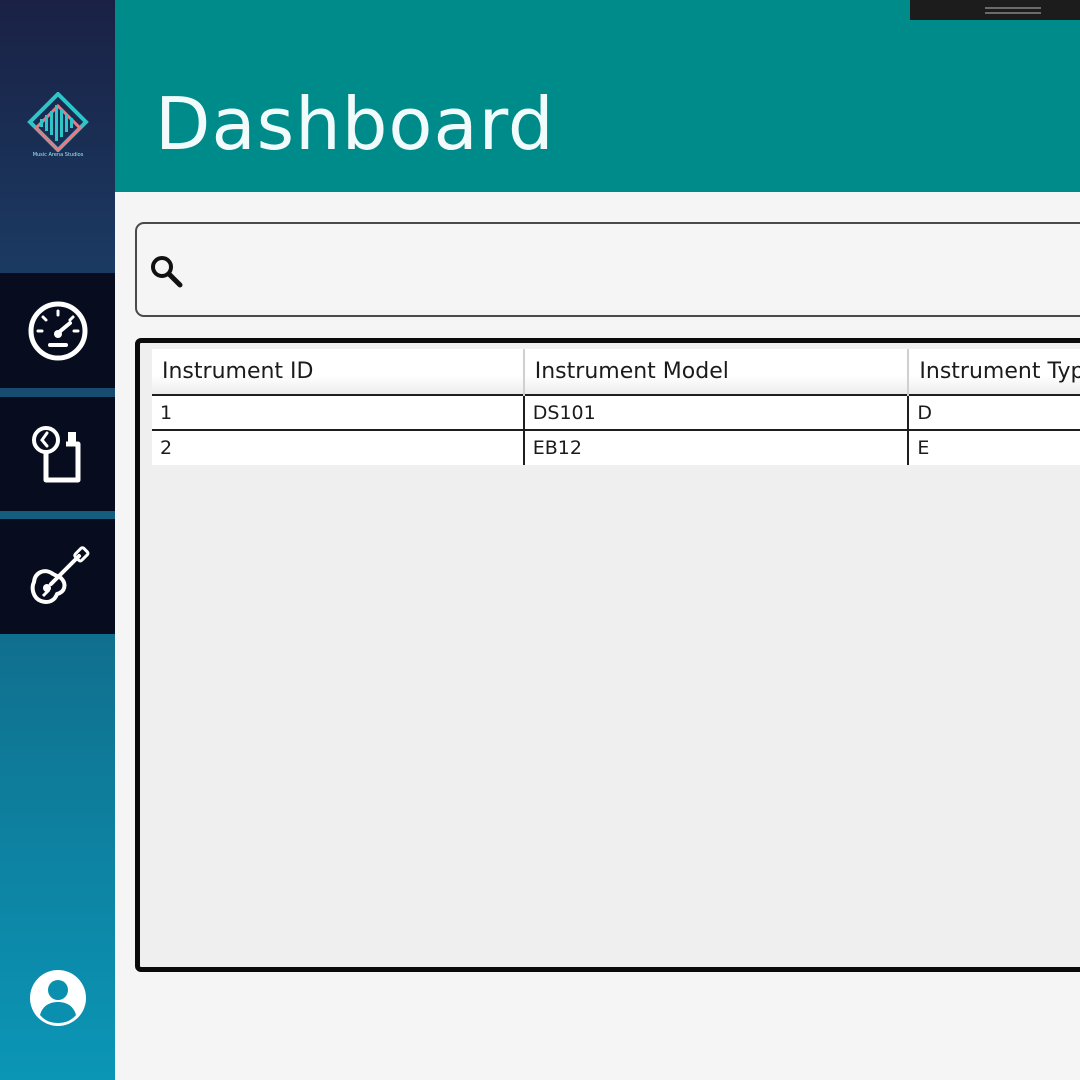 The height and width of the screenshot is (1080, 1080). I want to click on table-cell: E, so click(994, 447).